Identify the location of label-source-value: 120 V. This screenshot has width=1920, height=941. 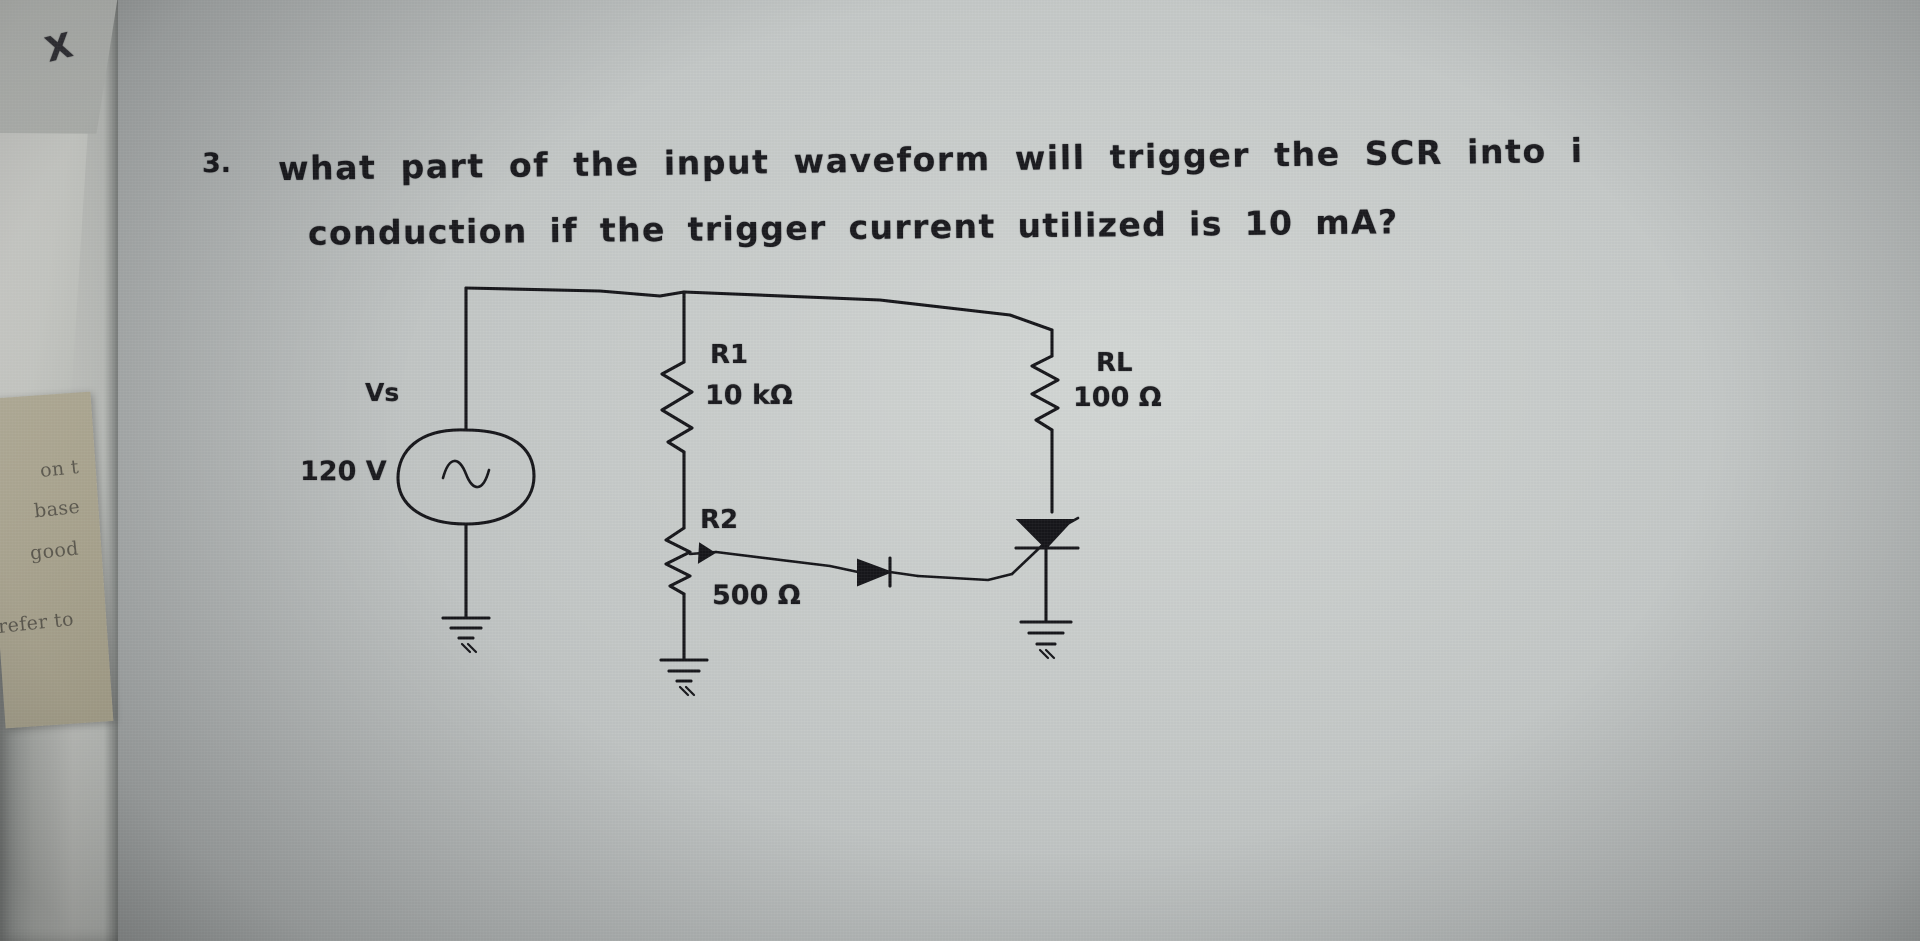
(343, 471).